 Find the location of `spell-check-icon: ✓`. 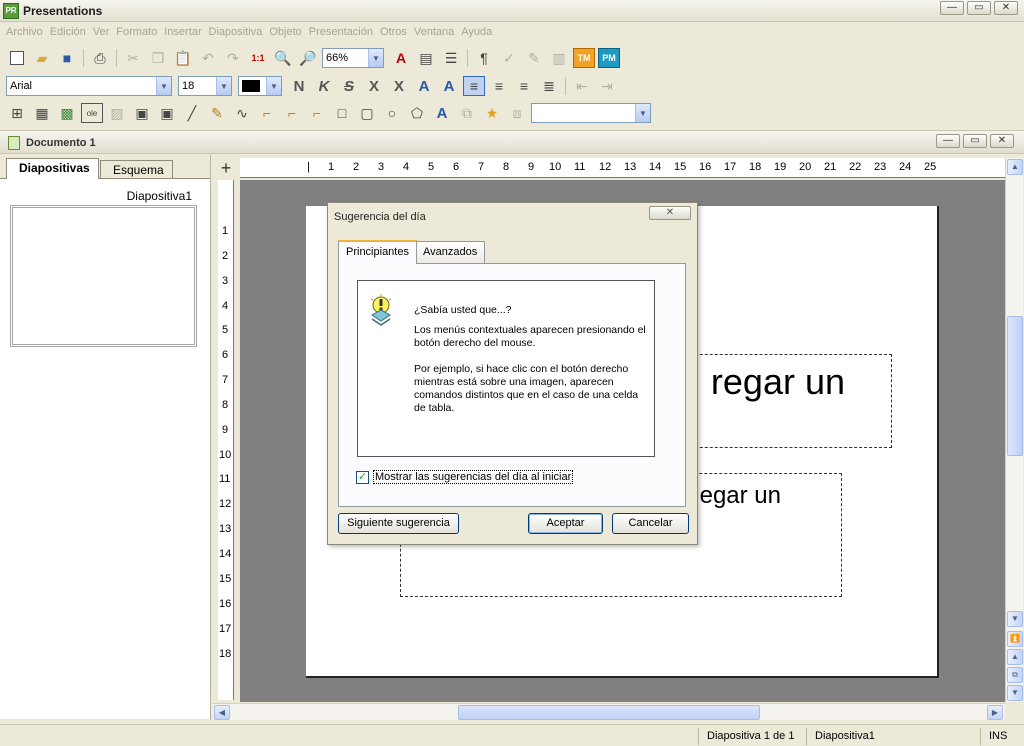

spell-check-icon: ✓ is located at coordinates (509, 58).